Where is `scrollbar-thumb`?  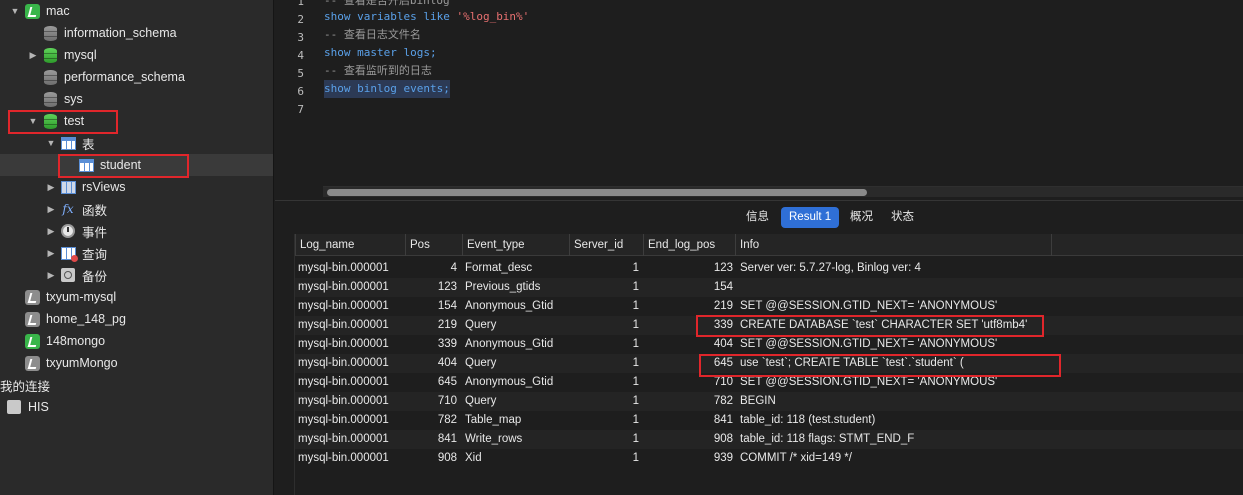
scrollbar-thumb is located at coordinates (597, 192).